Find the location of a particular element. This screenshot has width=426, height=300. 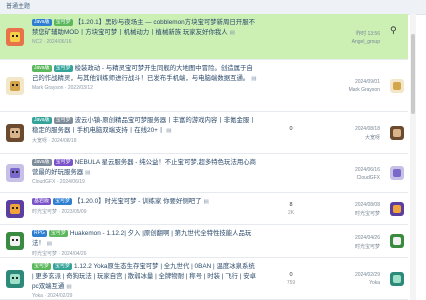

section-title: 普通主题 is located at coordinates (18, 7).